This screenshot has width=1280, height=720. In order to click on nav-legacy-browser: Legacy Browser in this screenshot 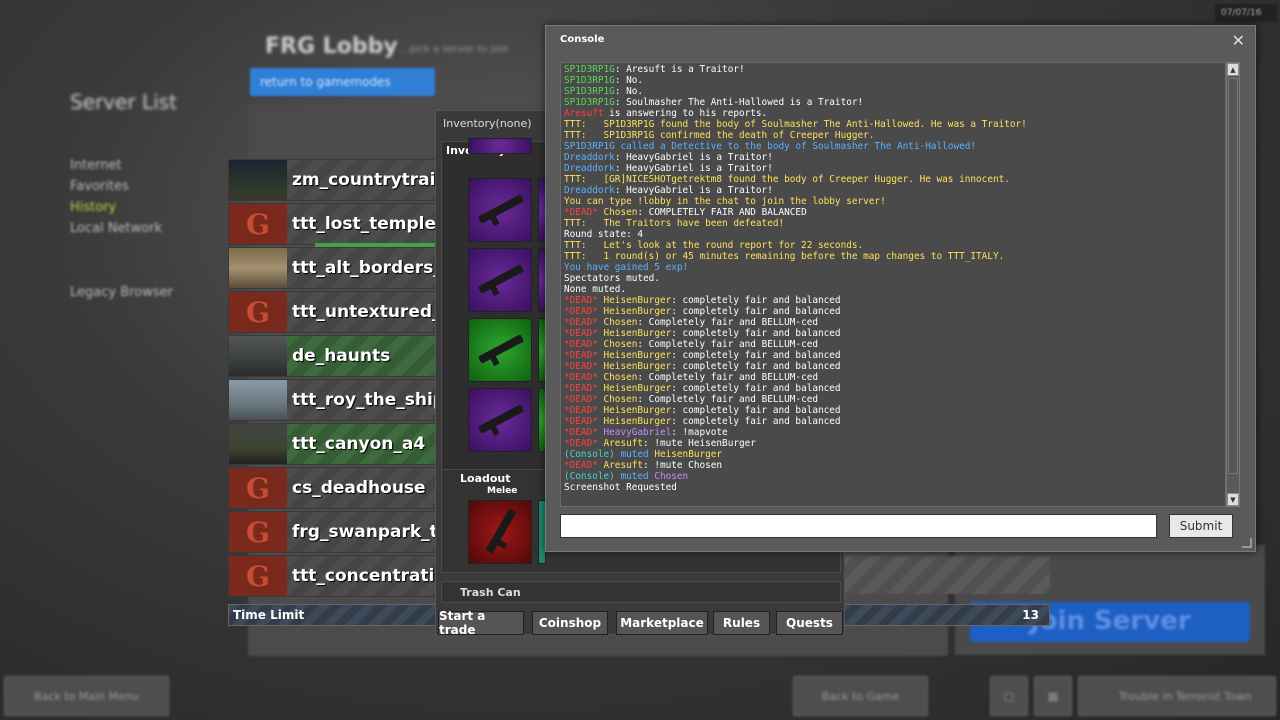, I will do `click(121, 292)`.